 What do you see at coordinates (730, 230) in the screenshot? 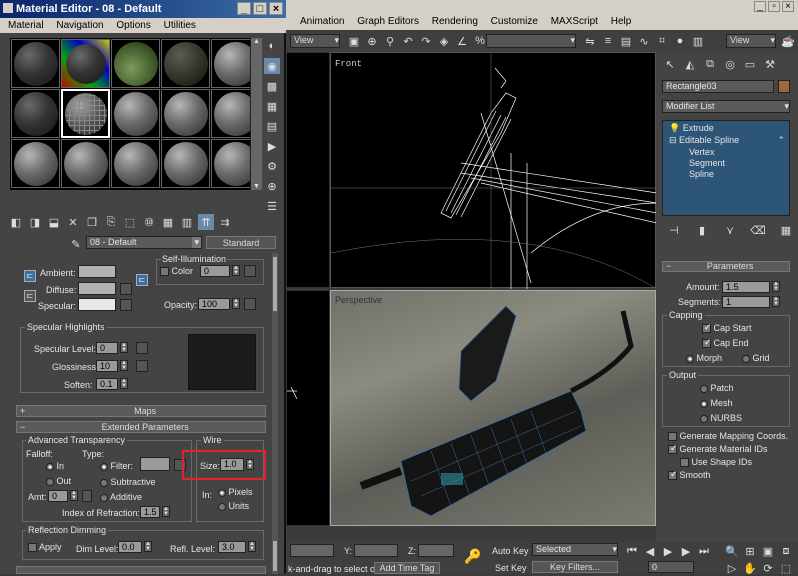
I see `make-unique-icon: ⋎` at bounding box center [730, 230].